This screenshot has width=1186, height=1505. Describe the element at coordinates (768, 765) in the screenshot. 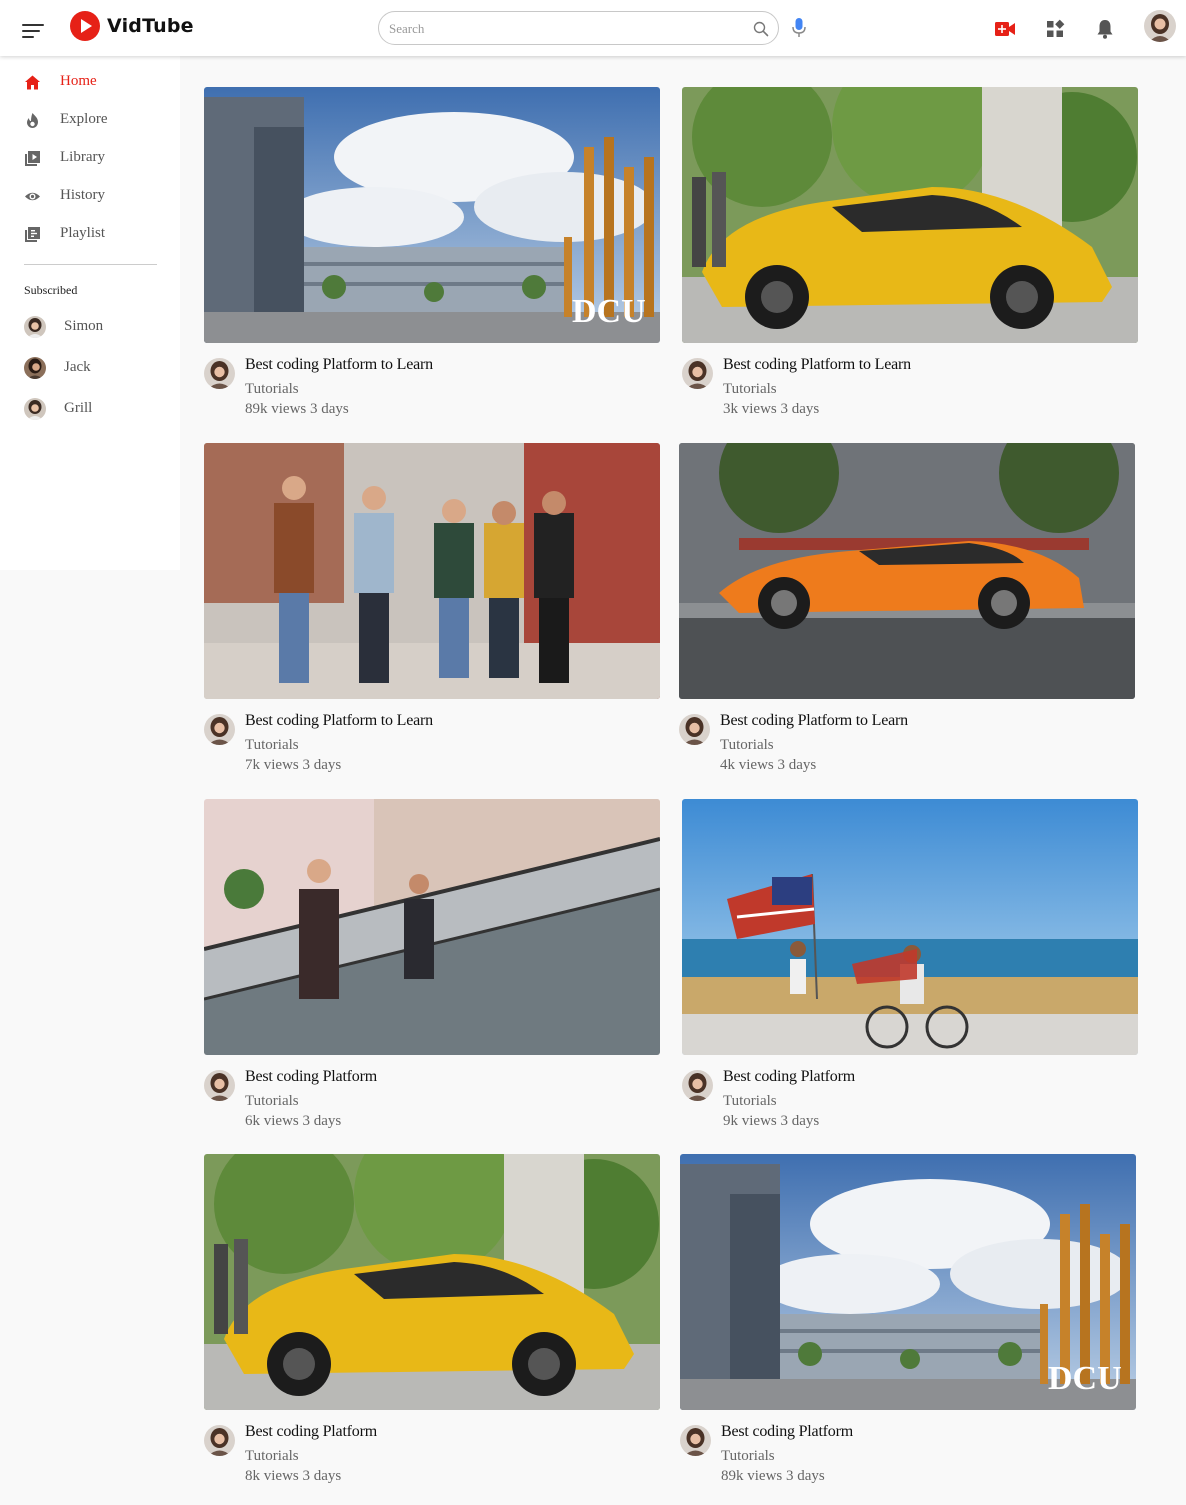

I see `video-stats: 4k views 3 days` at that location.